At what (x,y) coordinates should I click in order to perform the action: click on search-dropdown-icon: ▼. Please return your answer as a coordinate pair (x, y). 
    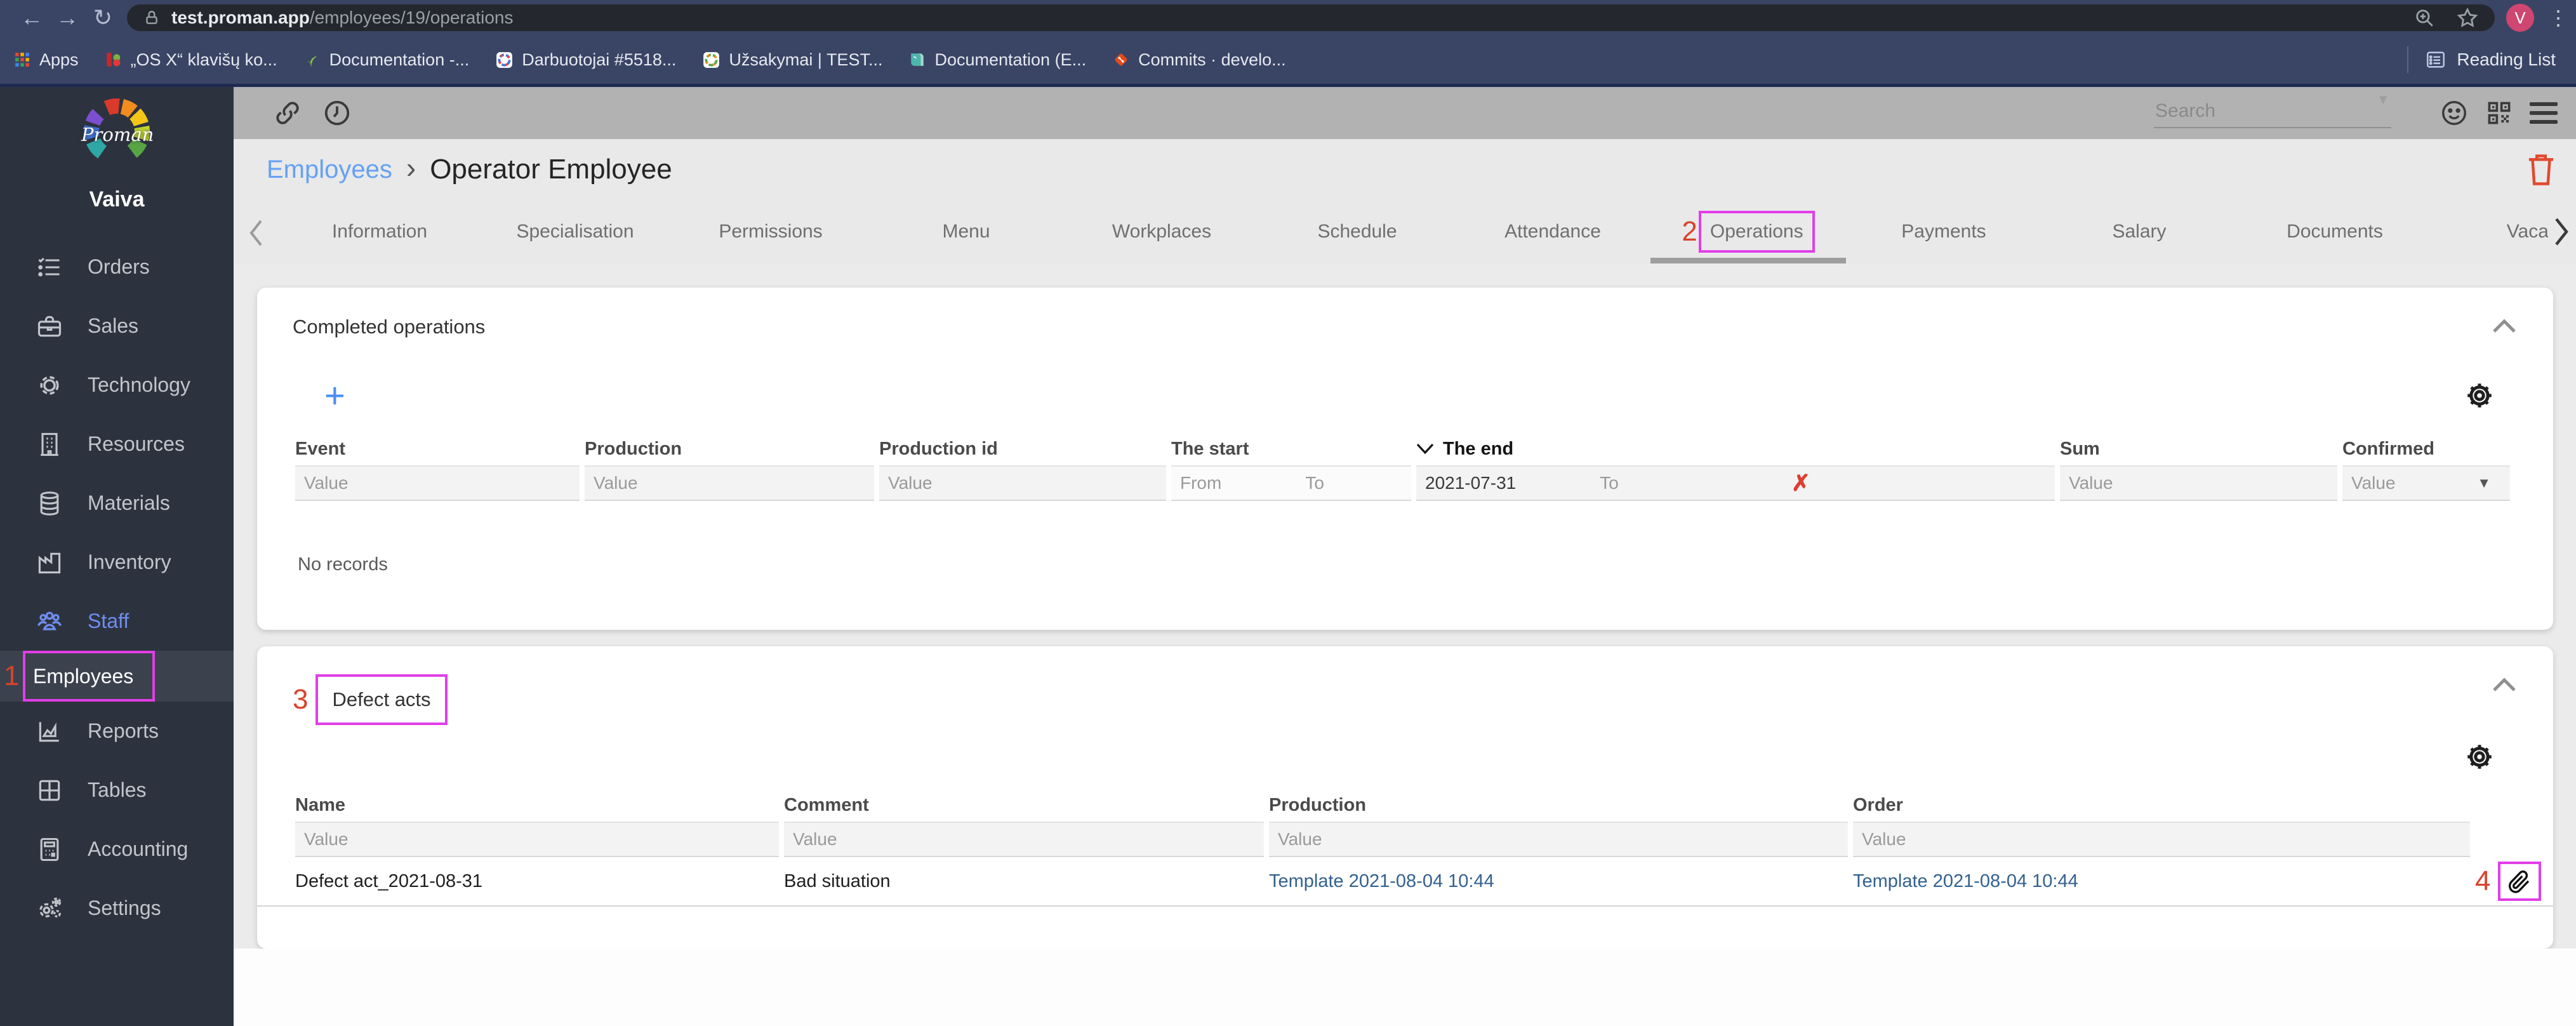
    Looking at the image, I should click on (2383, 99).